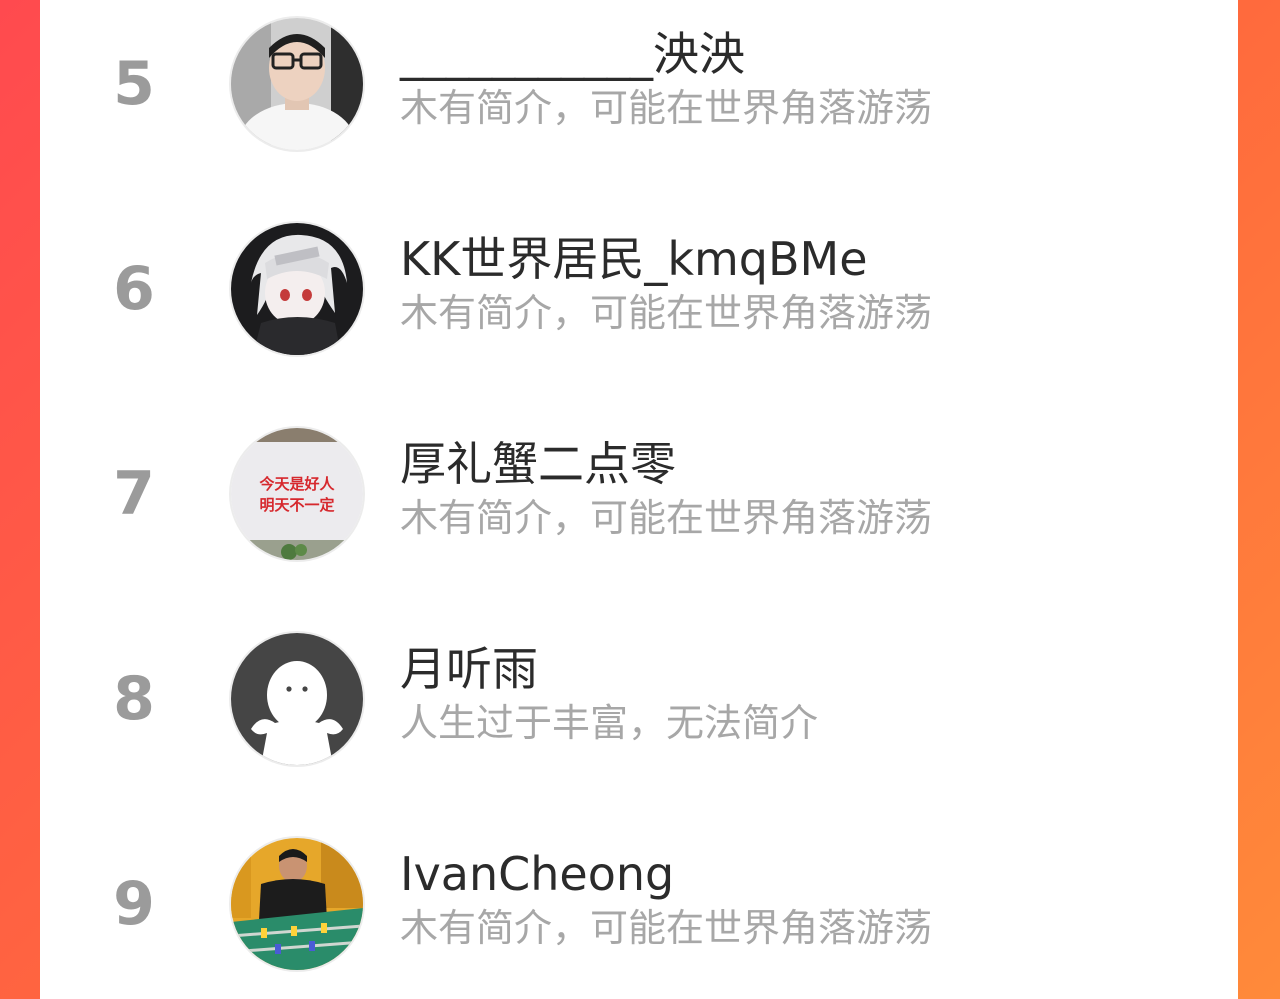 The width and height of the screenshot is (1280, 999). Describe the element at coordinates (639, 700) in the screenshot. I see `ranking-row: 8 月听雨 人生过于丰富，无法简介` at that location.